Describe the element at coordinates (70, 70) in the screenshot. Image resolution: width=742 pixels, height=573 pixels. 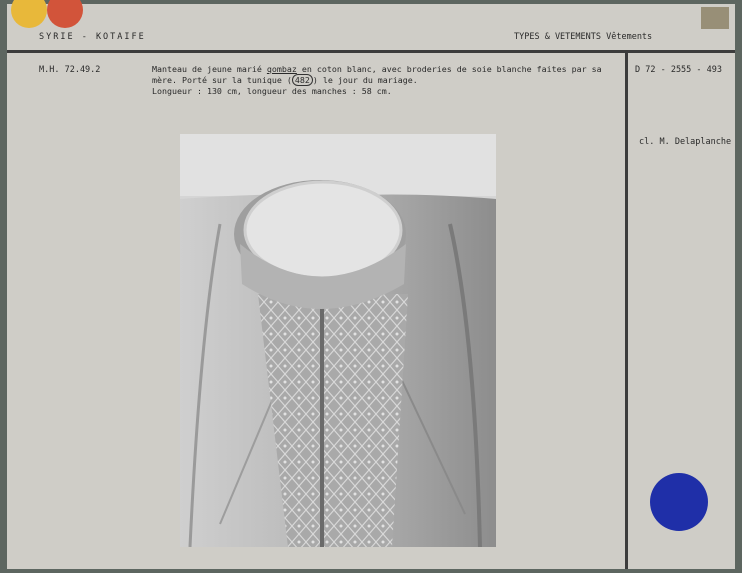
I see `inventory-number: M.H. 72.49.2` at that location.